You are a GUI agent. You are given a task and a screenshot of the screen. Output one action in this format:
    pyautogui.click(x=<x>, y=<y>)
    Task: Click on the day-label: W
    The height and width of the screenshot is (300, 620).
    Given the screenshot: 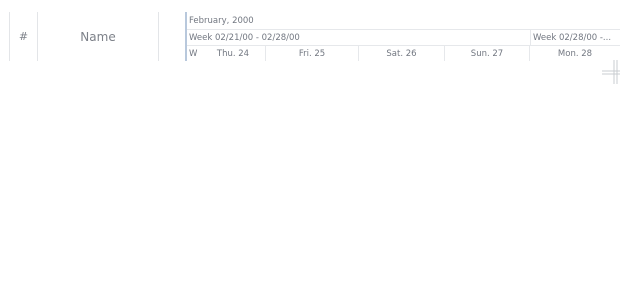 What is the action you would take?
    pyautogui.click(x=193, y=53)
    